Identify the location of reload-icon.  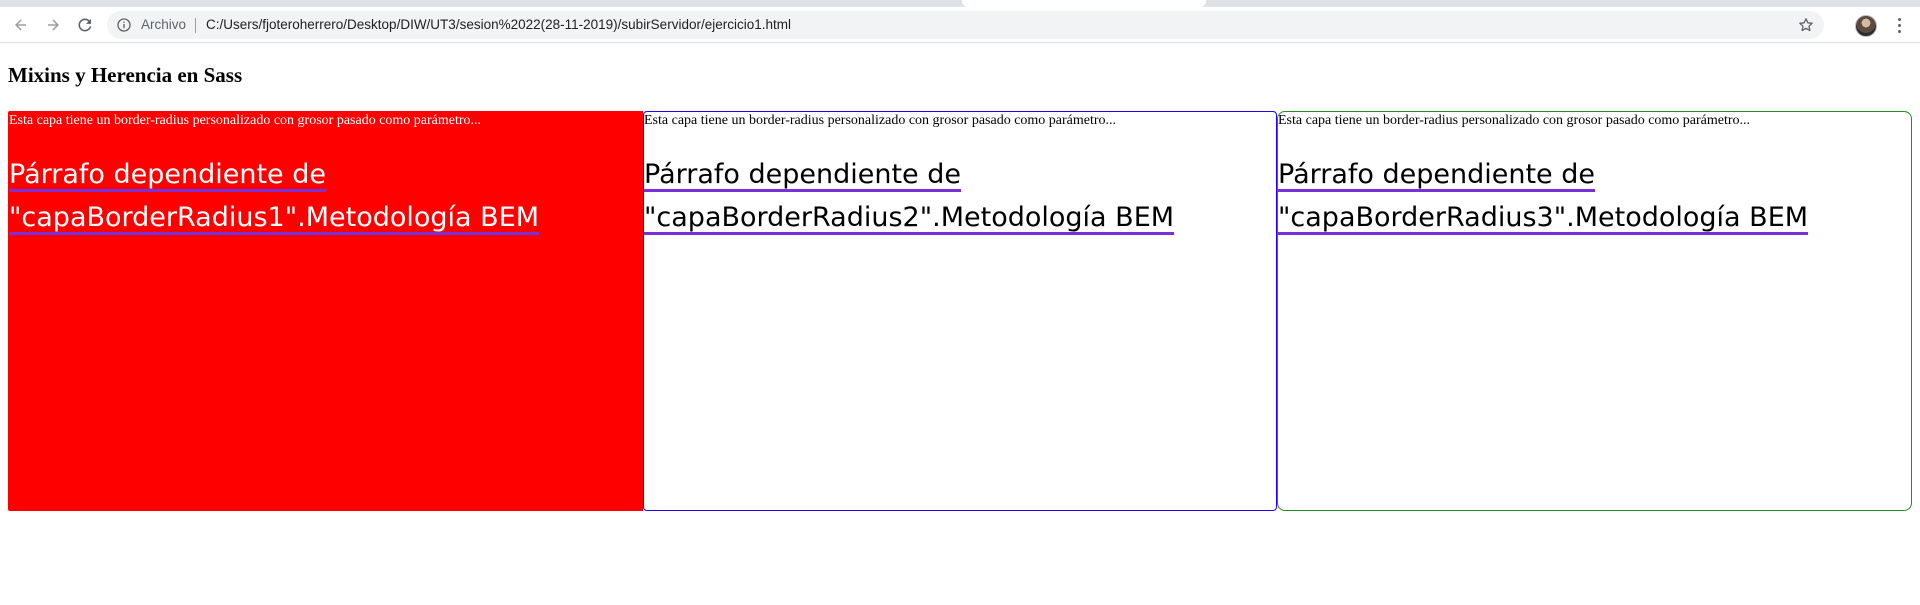
(85, 25).